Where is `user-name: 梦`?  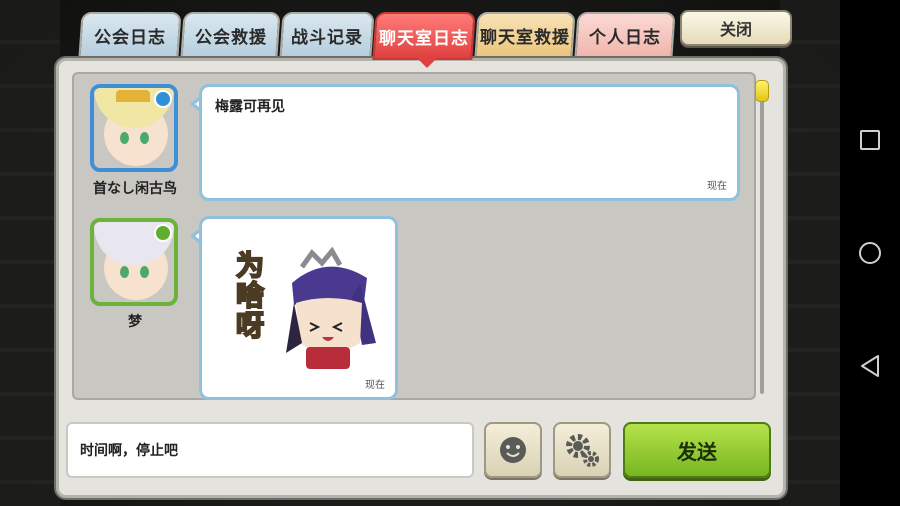 user-name: 梦 is located at coordinates (135, 322).